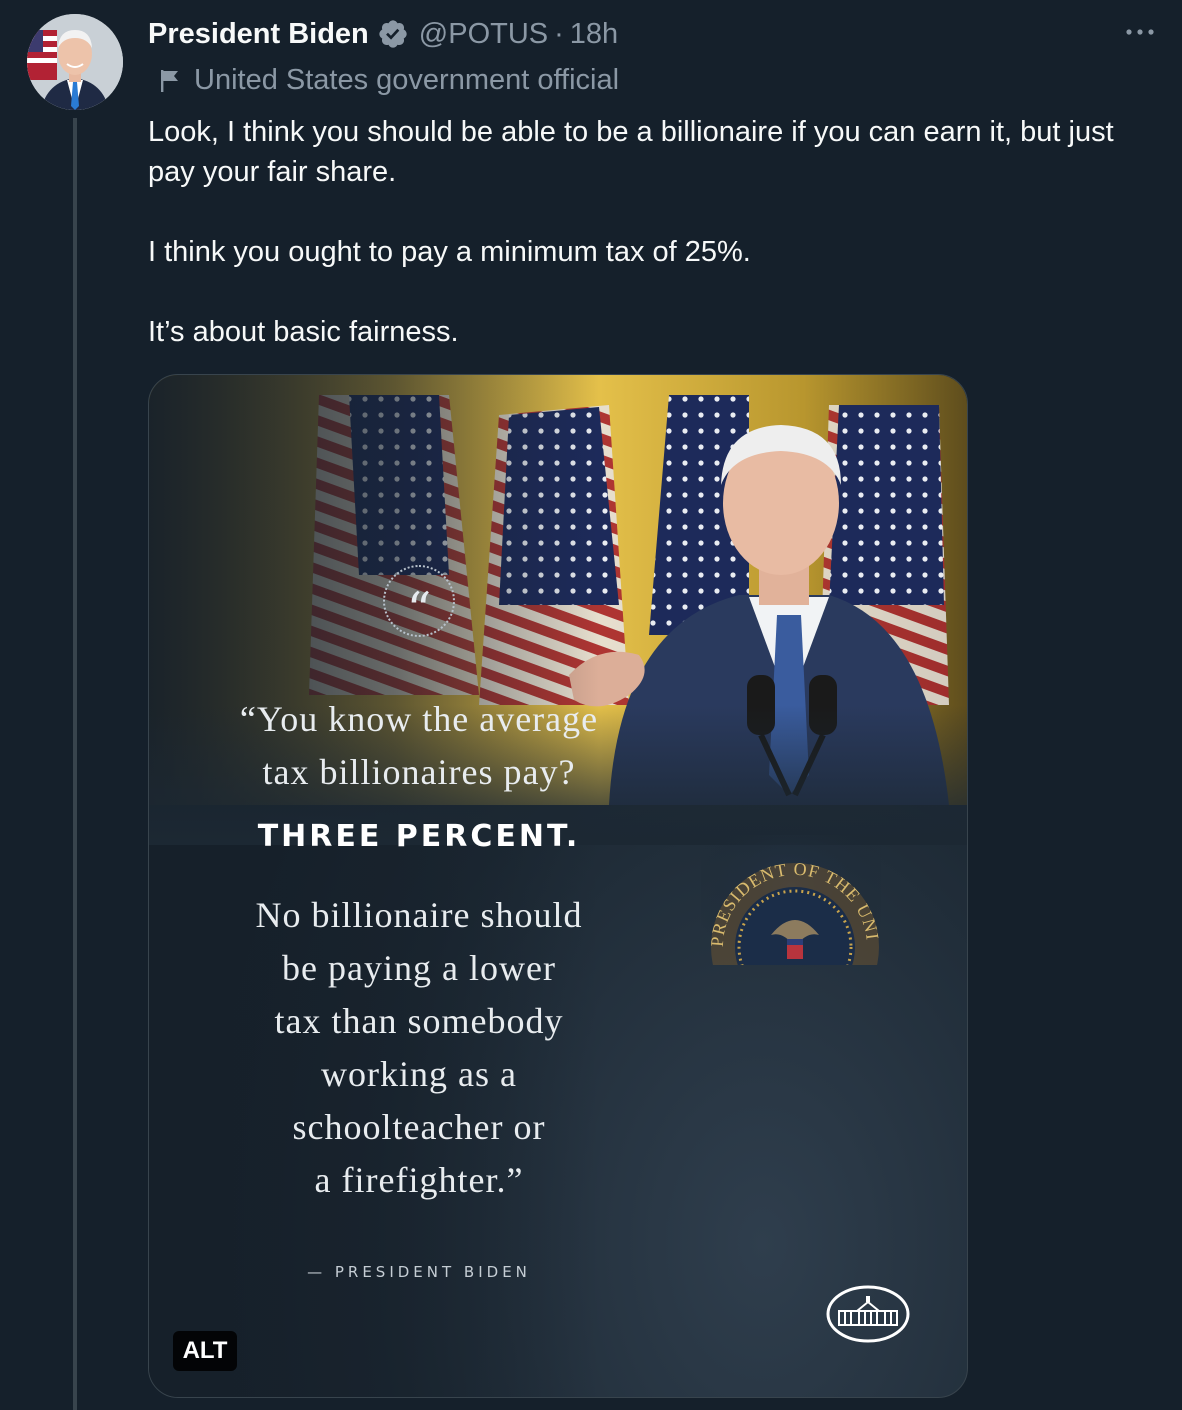  What do you see at coordinates (1140, 32) in the screenshot?
I see `more-options-icon` at bounding box center [1140, 32].